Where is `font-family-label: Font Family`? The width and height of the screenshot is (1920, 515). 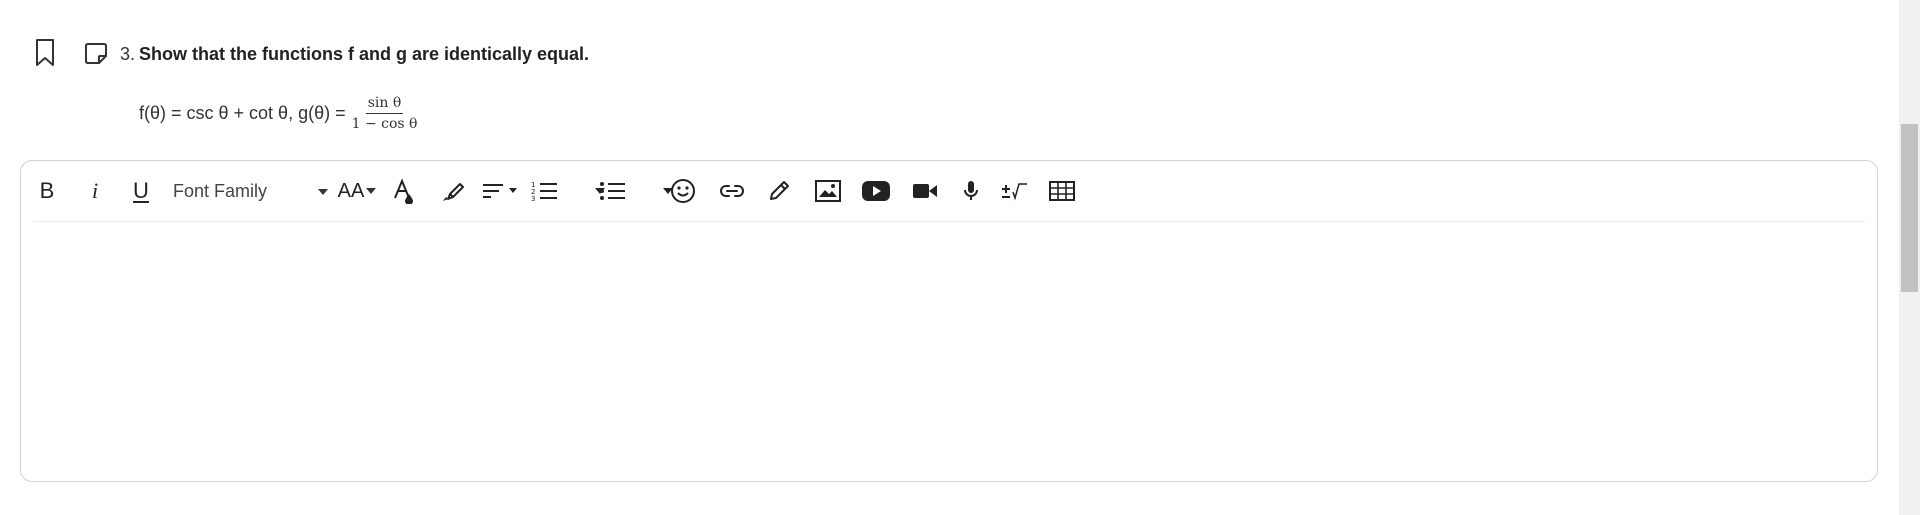 font-family-label: Font Family is located at coordinates (220, 190).